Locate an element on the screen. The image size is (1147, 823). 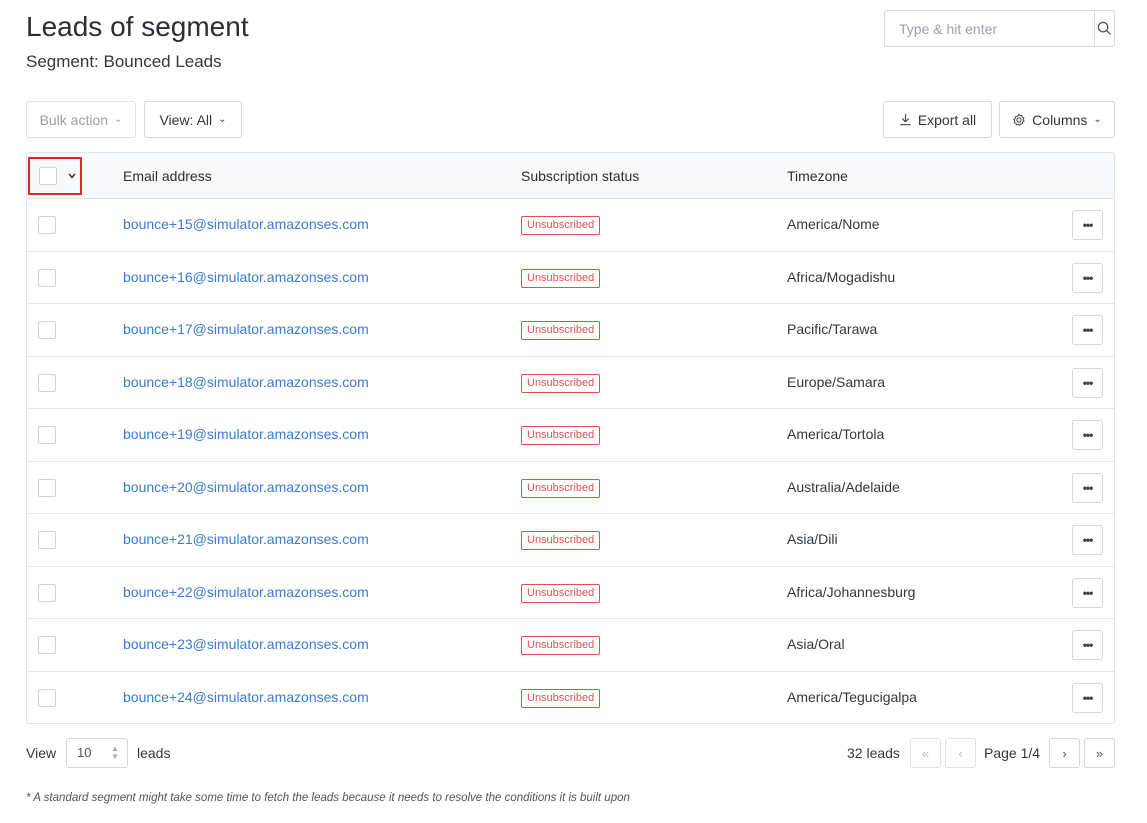
download-icon is located at coordinates (905, 119).